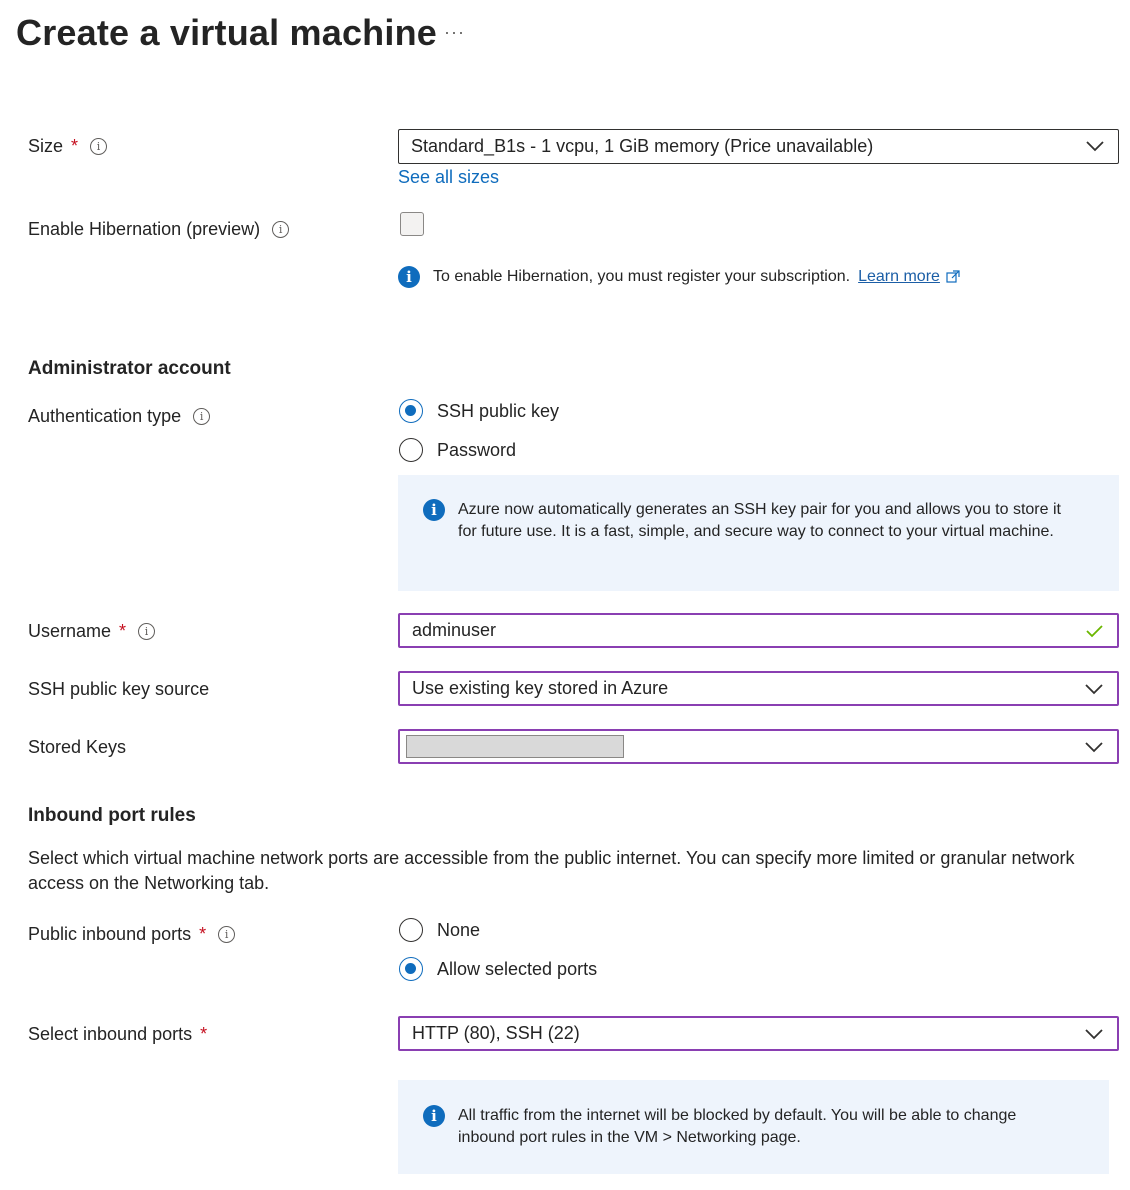  What do you see at coordinates (498, 410) in the screenshot?
I see `radio-label: SSH public key` at bounding box center [498, 410].